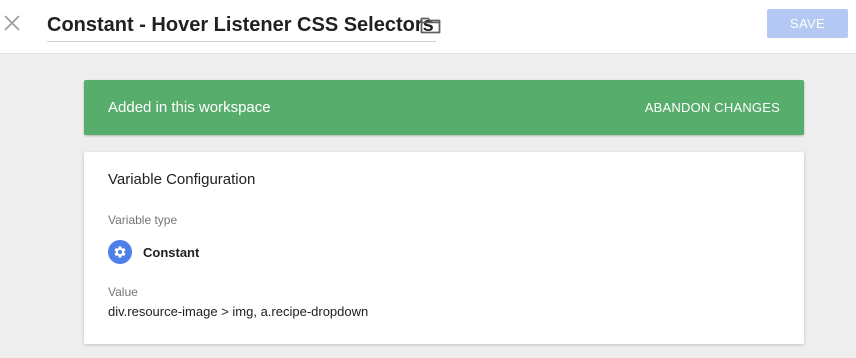 The width and height of the screenshot is (856, 358). What do you see at coordinates (189, 107) in the screenshot?
I see `status-message: Added in this workspace` at bounding box center [189, 107].